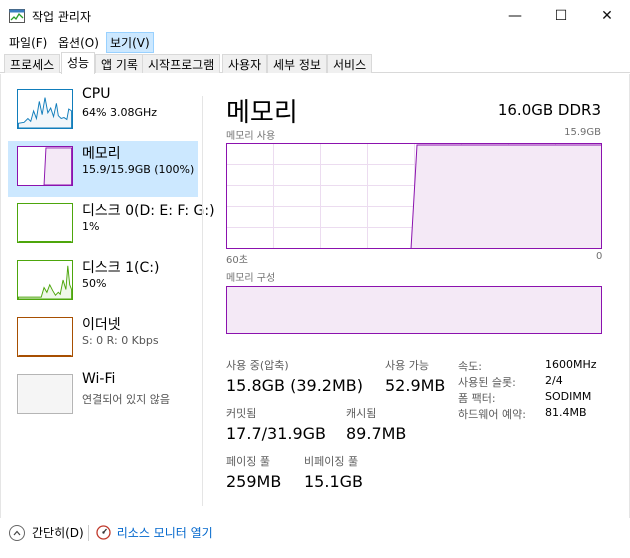 This screenshot has height=558, width=630. What do you see at coordinates (245, 63) in the screenshot?
I see `tab-users: 사용자` at bounding box center [245, 63].